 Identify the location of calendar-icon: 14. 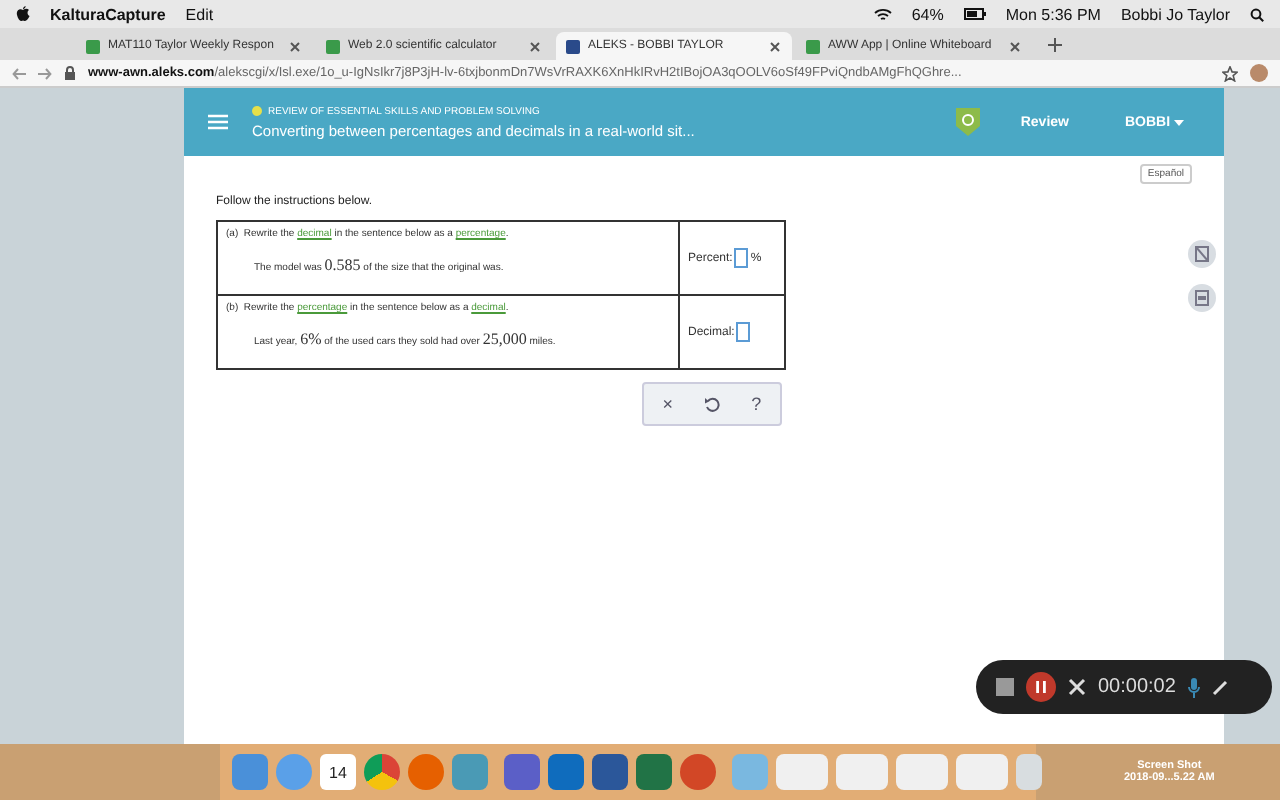
(338, 772).